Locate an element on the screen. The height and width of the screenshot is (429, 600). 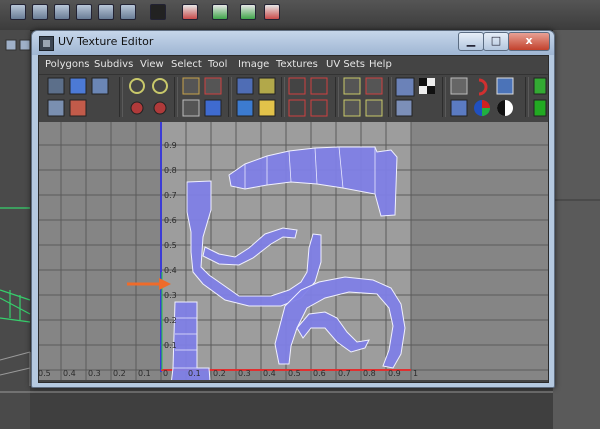
uv-smudge-icon is located at coordinates (100, 86).